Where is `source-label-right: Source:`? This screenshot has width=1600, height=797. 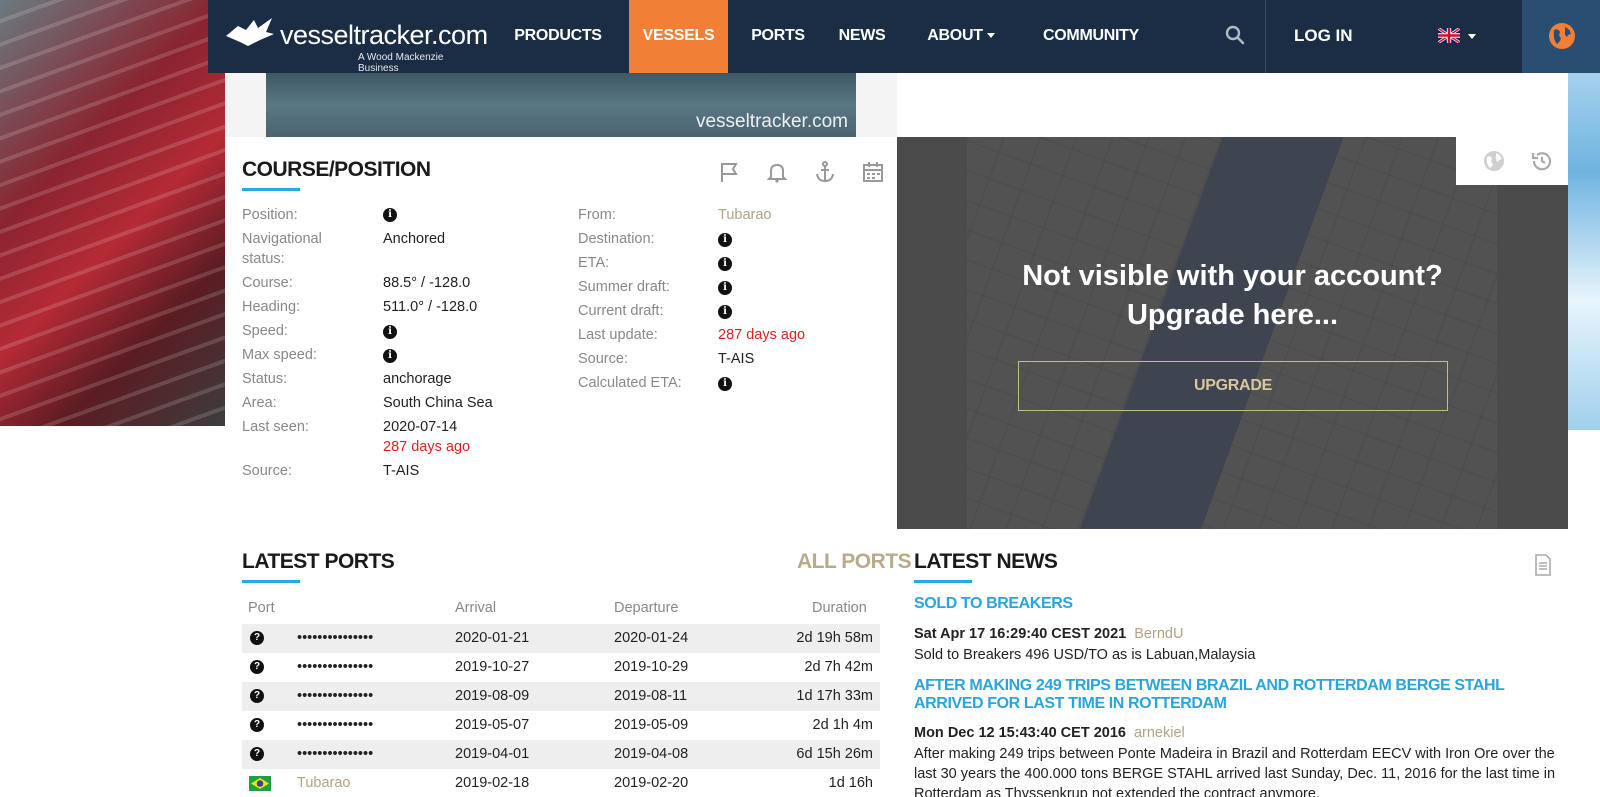
source-label-right: Source: is located at coordinates (603, 359).